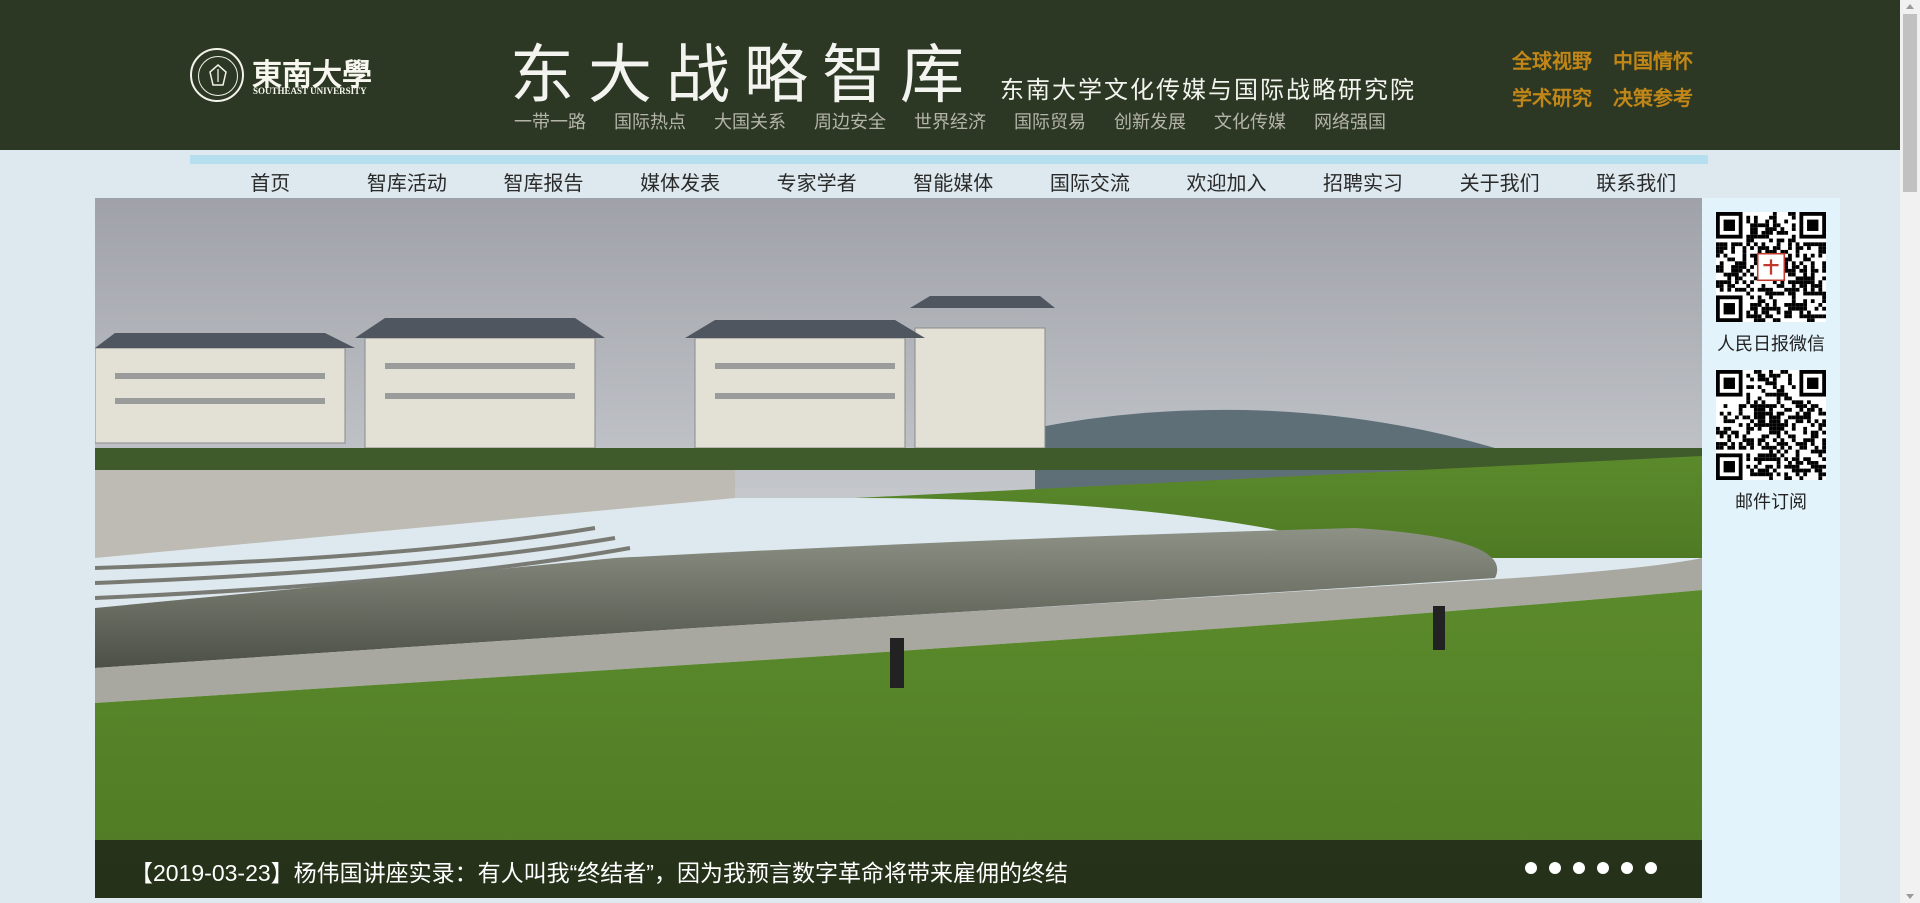 This screenshot has height=903, width=1920. What do you see at coordinates (1499, 182) in the screenshot?
I see `nav-item-about-us: 关于我们` at bounding box center [1499, 182].